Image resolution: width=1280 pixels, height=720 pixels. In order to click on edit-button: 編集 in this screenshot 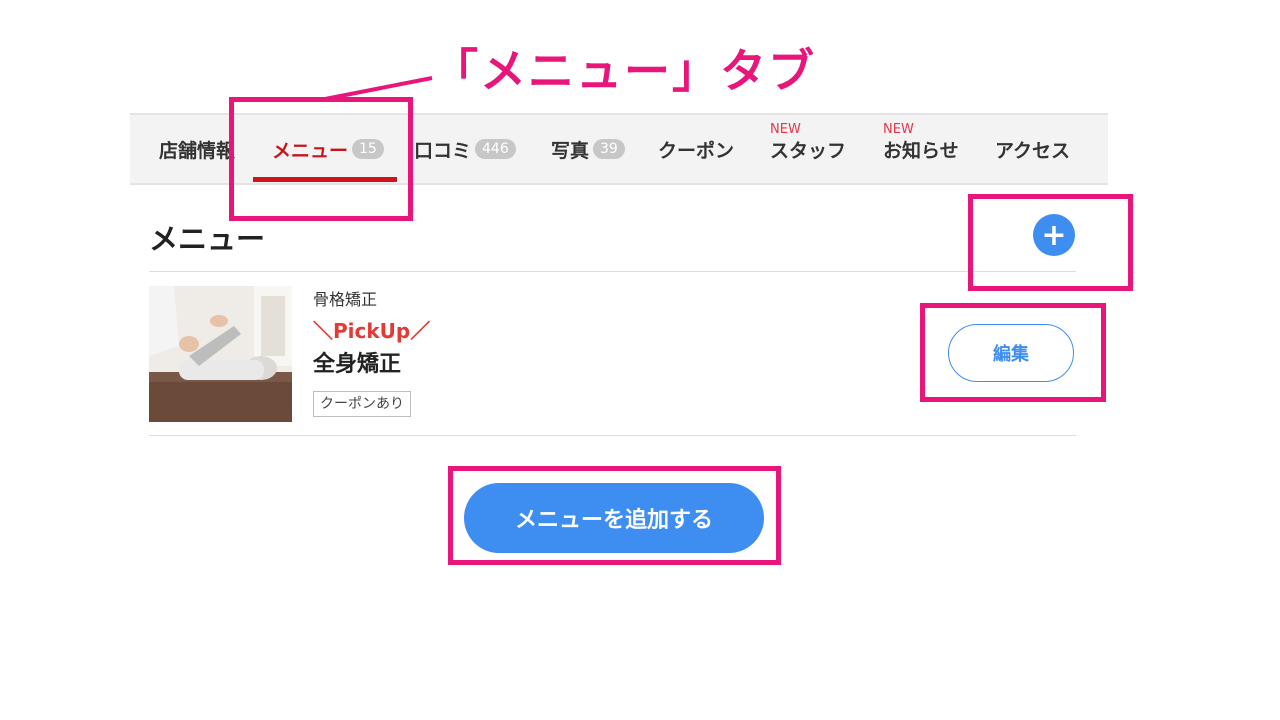, I will do `click(1011, 353)`.